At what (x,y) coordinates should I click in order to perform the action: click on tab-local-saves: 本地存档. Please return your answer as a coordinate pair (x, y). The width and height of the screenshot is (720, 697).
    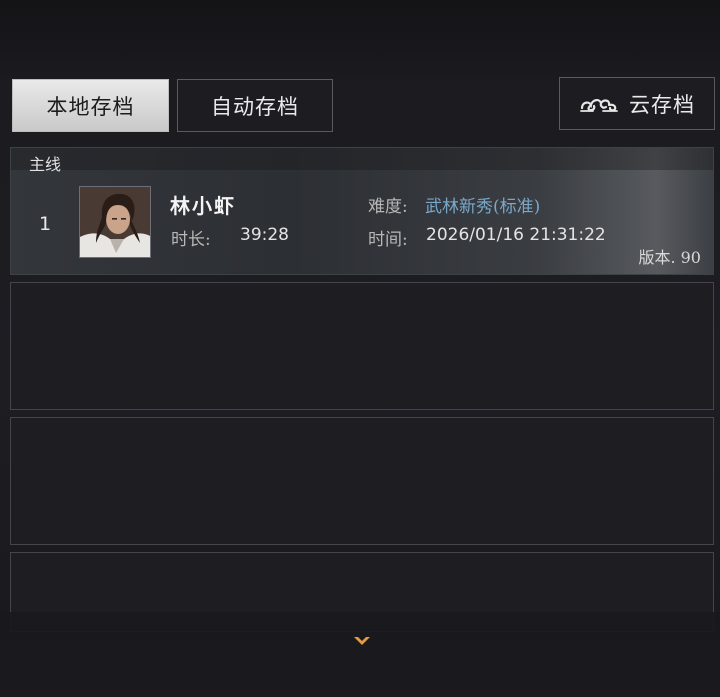
    Looking at the image, I should click on (90, 105).